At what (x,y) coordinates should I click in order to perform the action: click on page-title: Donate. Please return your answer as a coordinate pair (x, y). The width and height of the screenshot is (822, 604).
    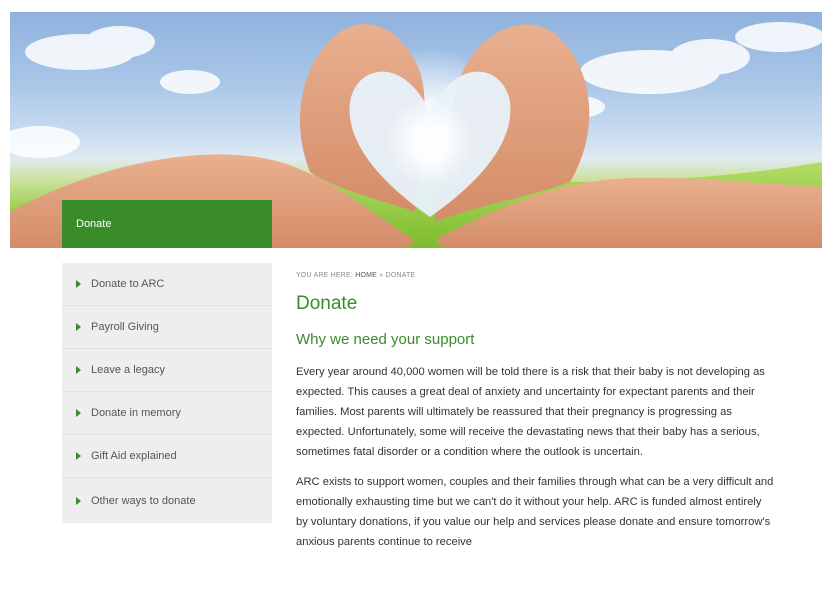
    Looking at the image, I should click on (327, 303).